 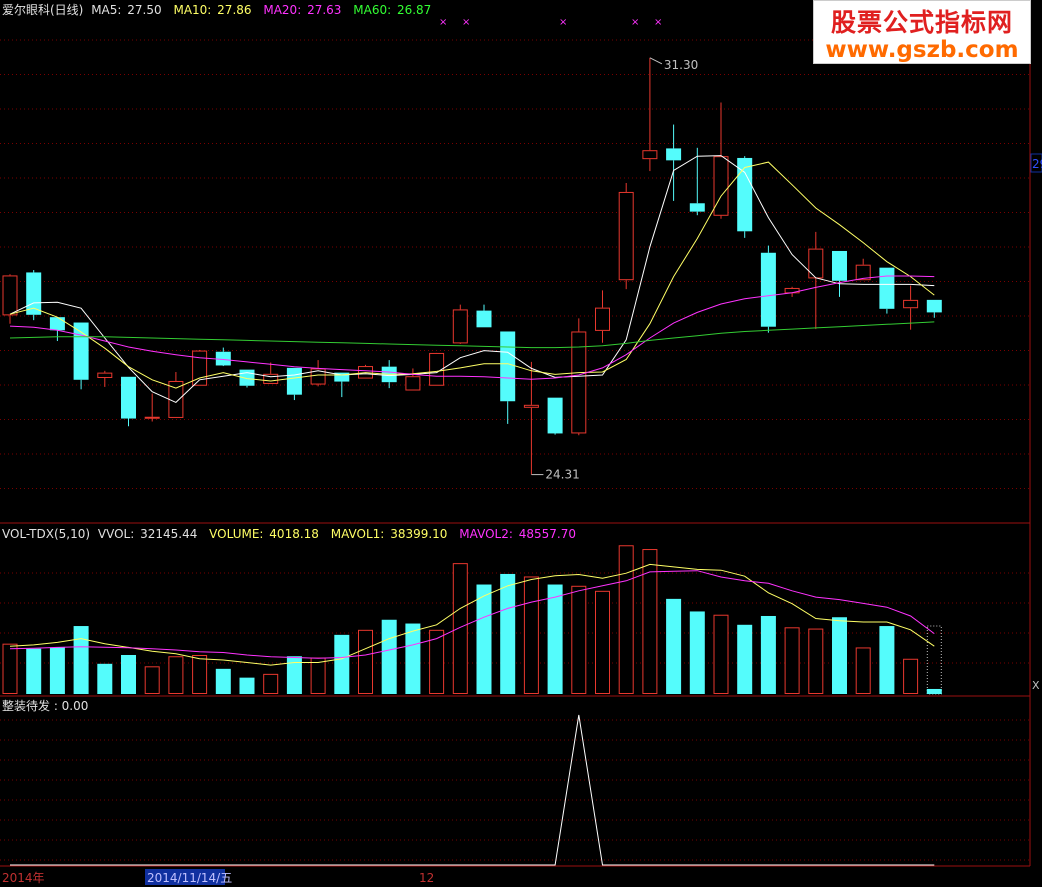 What do you see at coordinates (106, 10) in the screenshot?
I see `ma5-label: MA5:` at bounding box center [106, 10].